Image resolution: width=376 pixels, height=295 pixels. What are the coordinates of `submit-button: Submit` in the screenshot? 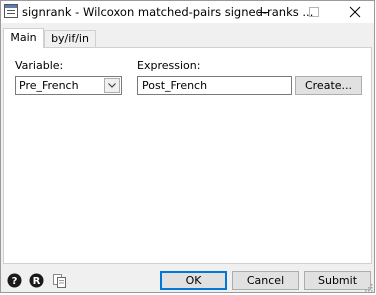 It's located at (337, 280).